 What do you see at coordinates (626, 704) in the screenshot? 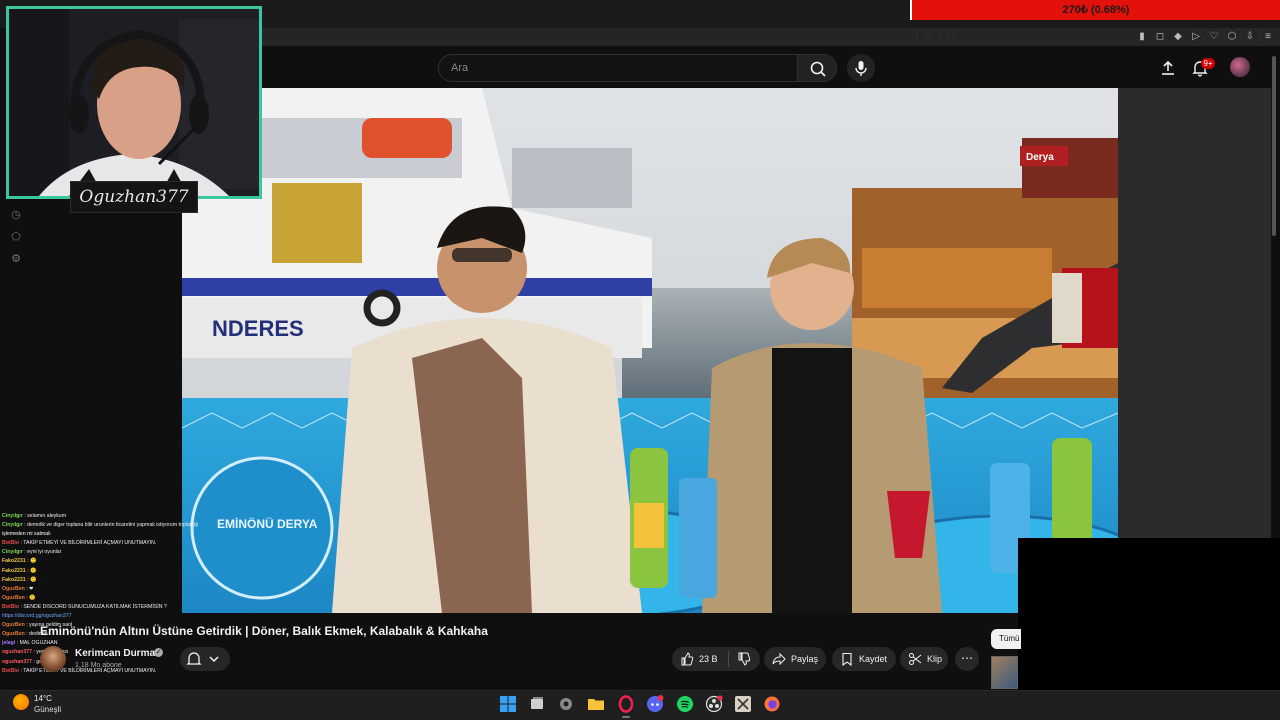
I see `opera-gx-icon` at bounding box center [626, 704].